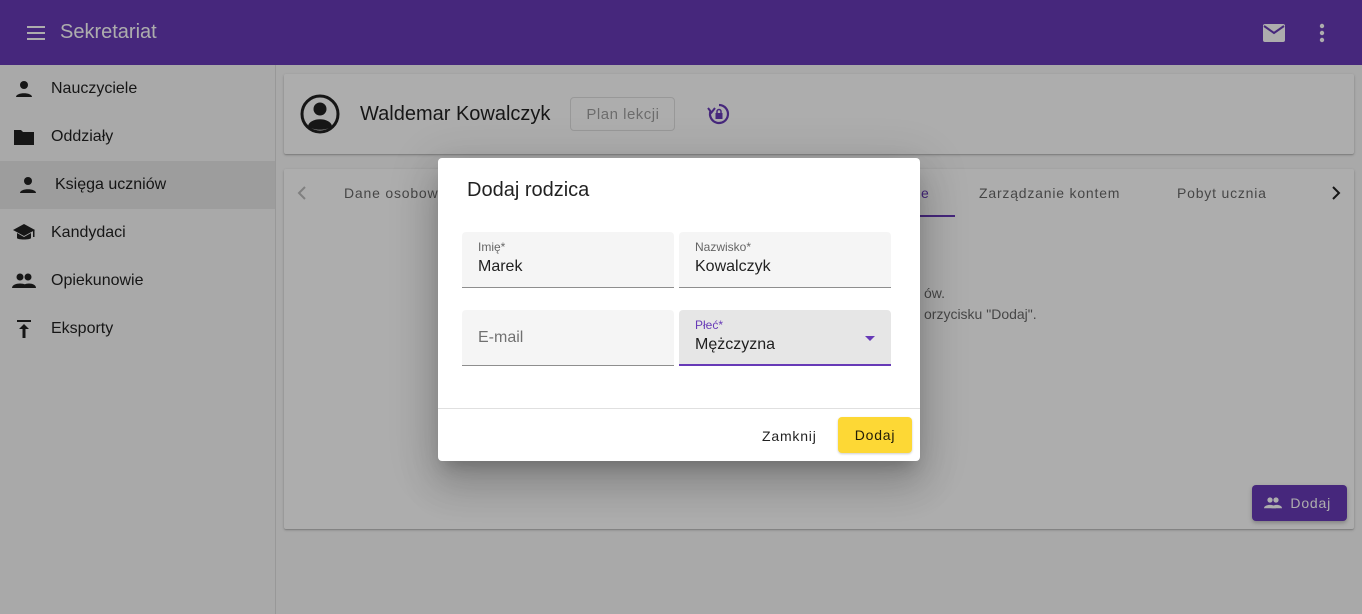 The width and height of the screenshot is (1362, 614). Describe the element at coordinates (679, 408) in the screenshot. I see `dialog-divider` at that location.